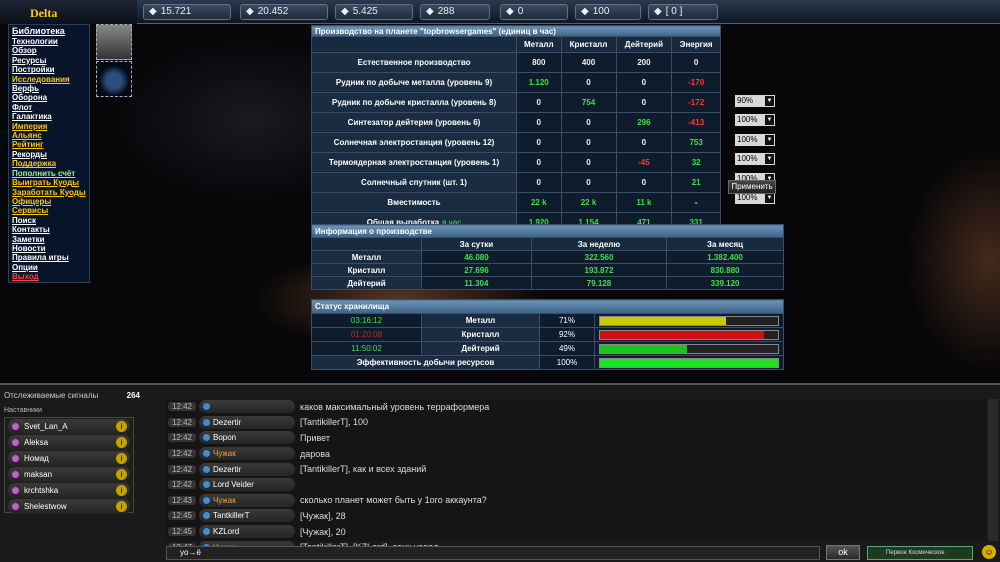 The height and width of the screenshot is (562, 1000). I want to click on avatar, so click(114, 42).